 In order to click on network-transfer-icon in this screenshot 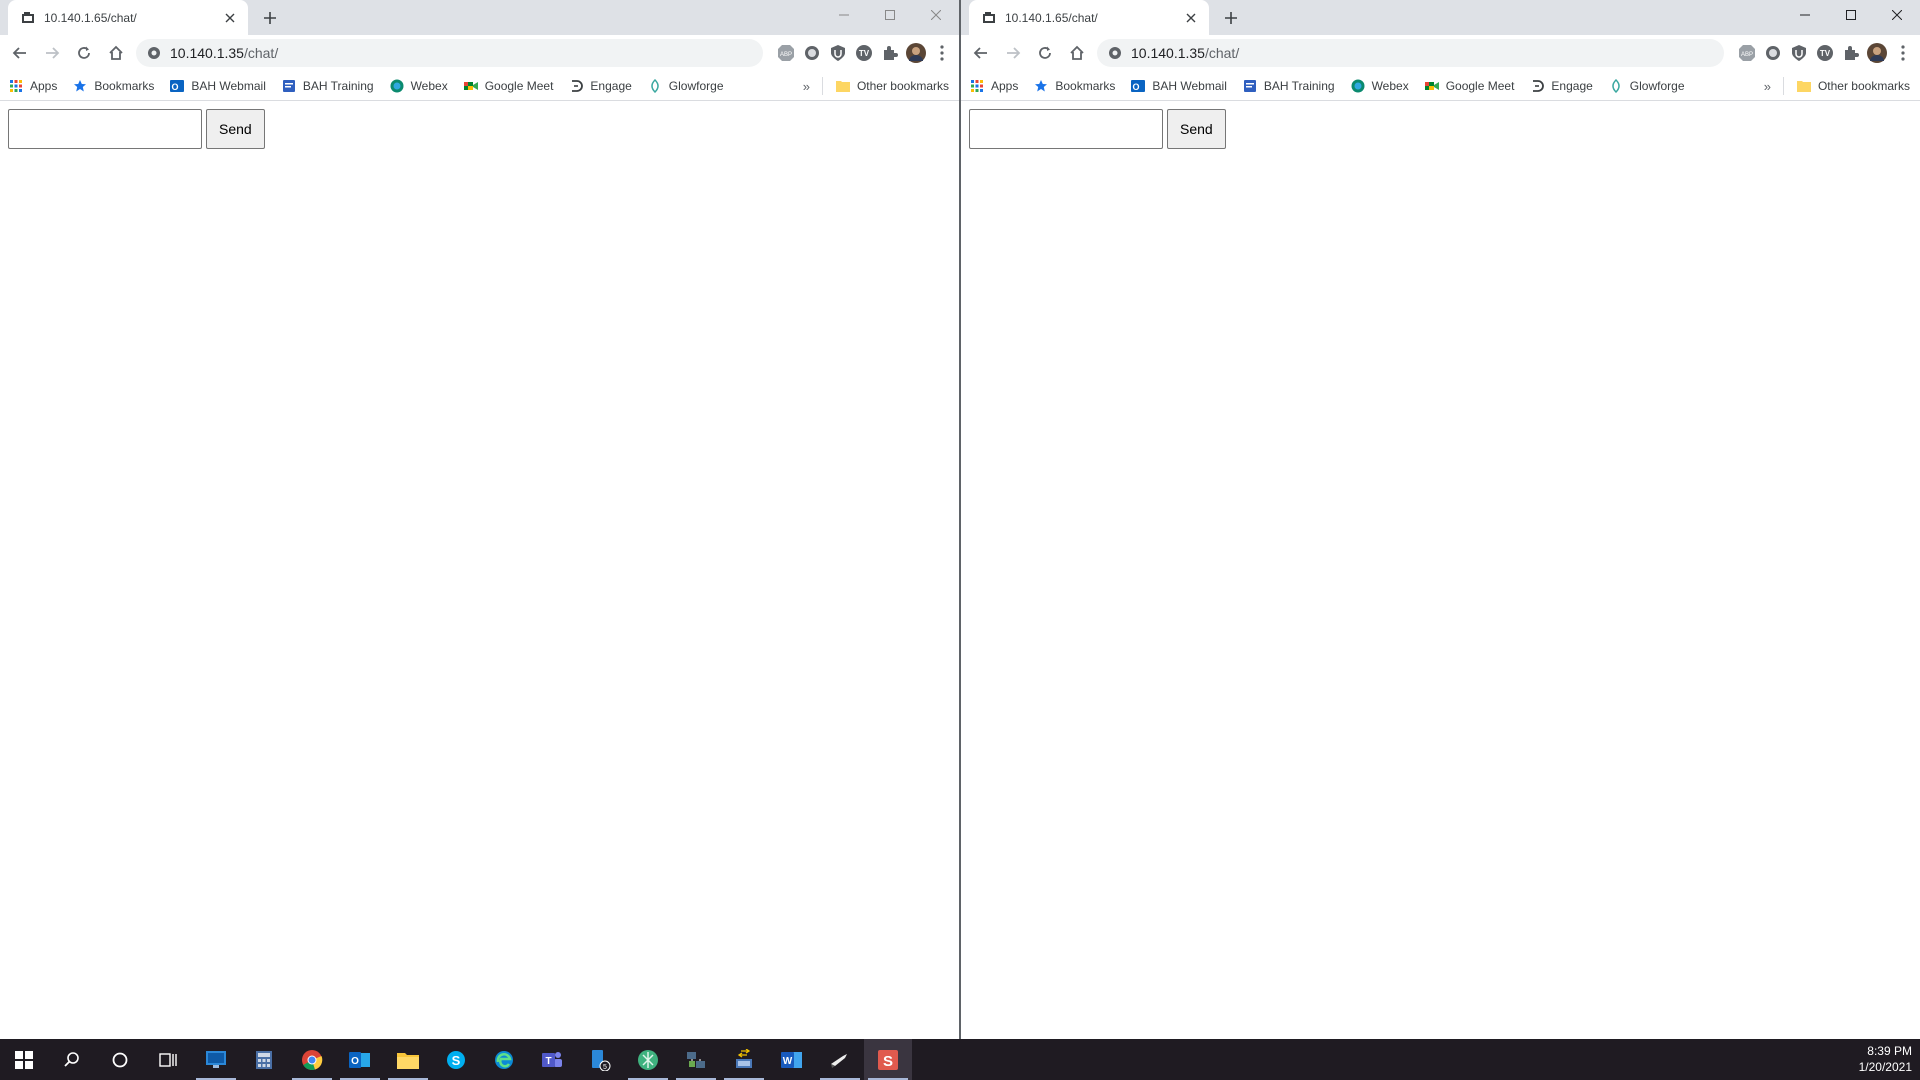, I will do `click(744, 1059)`.